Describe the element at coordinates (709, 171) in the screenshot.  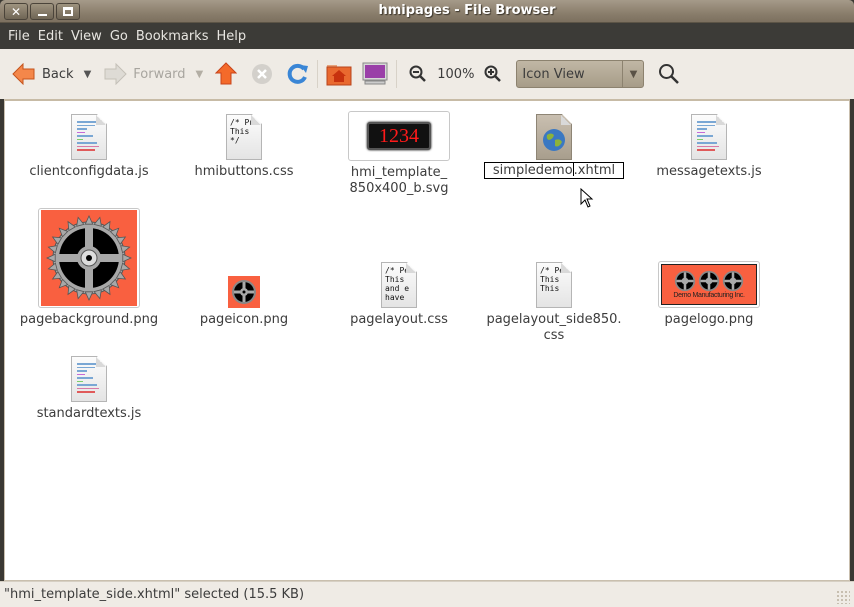
I see `file-name: messagetexts.js` at that location.